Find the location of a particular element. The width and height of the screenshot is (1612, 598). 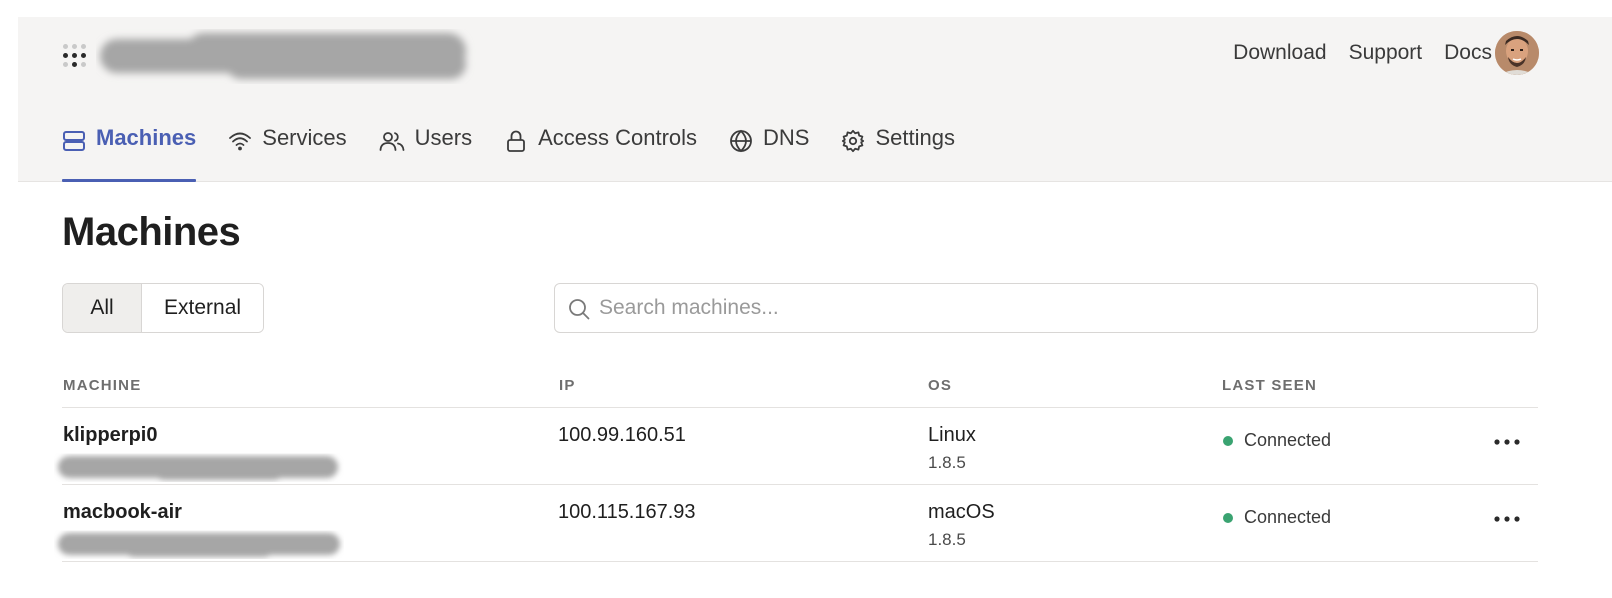

tab-settings: Settings is located at coordinates (898, 153).